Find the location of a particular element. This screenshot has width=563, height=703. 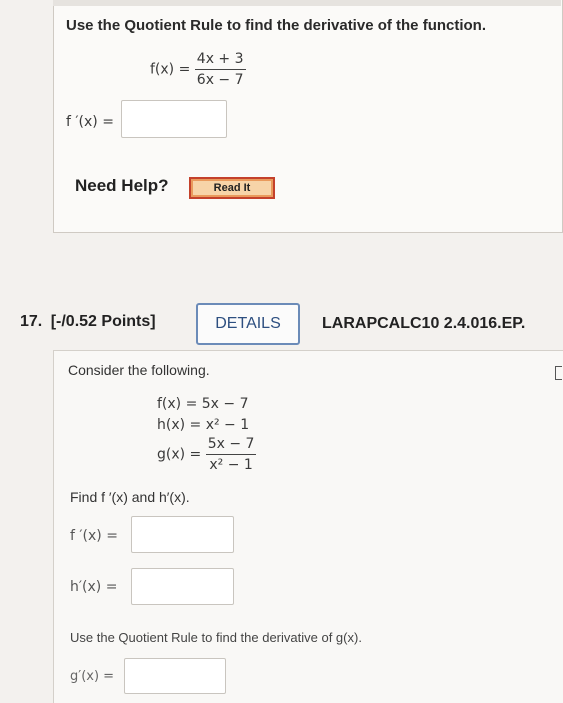

g-fraction: 5x − 7 x² − 1 is located at coordinates (231, 454).